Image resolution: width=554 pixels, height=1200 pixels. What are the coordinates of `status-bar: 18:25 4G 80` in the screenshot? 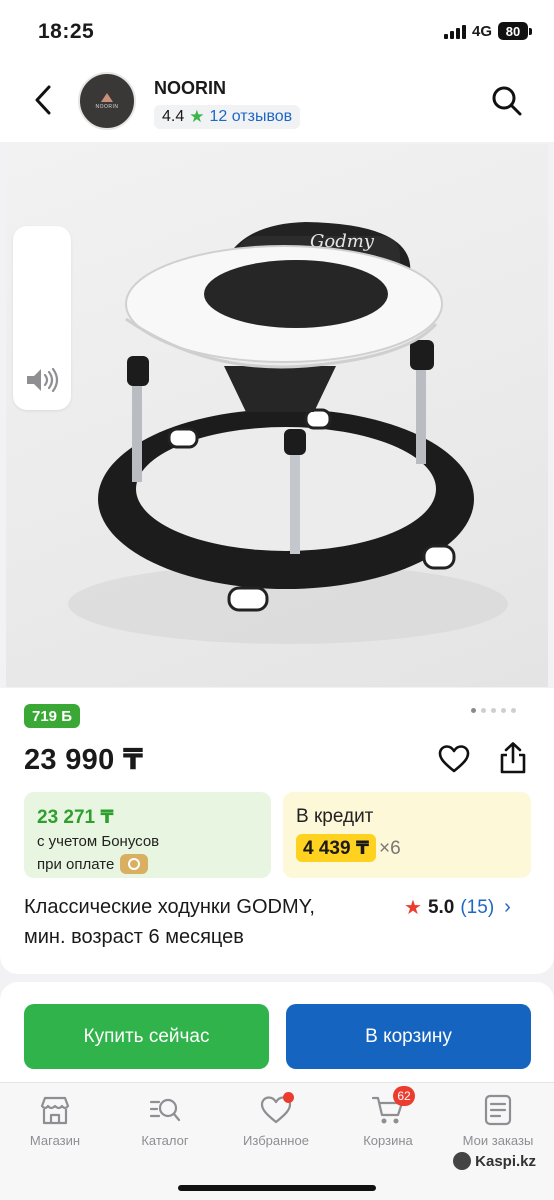 It's located at (277, 31).